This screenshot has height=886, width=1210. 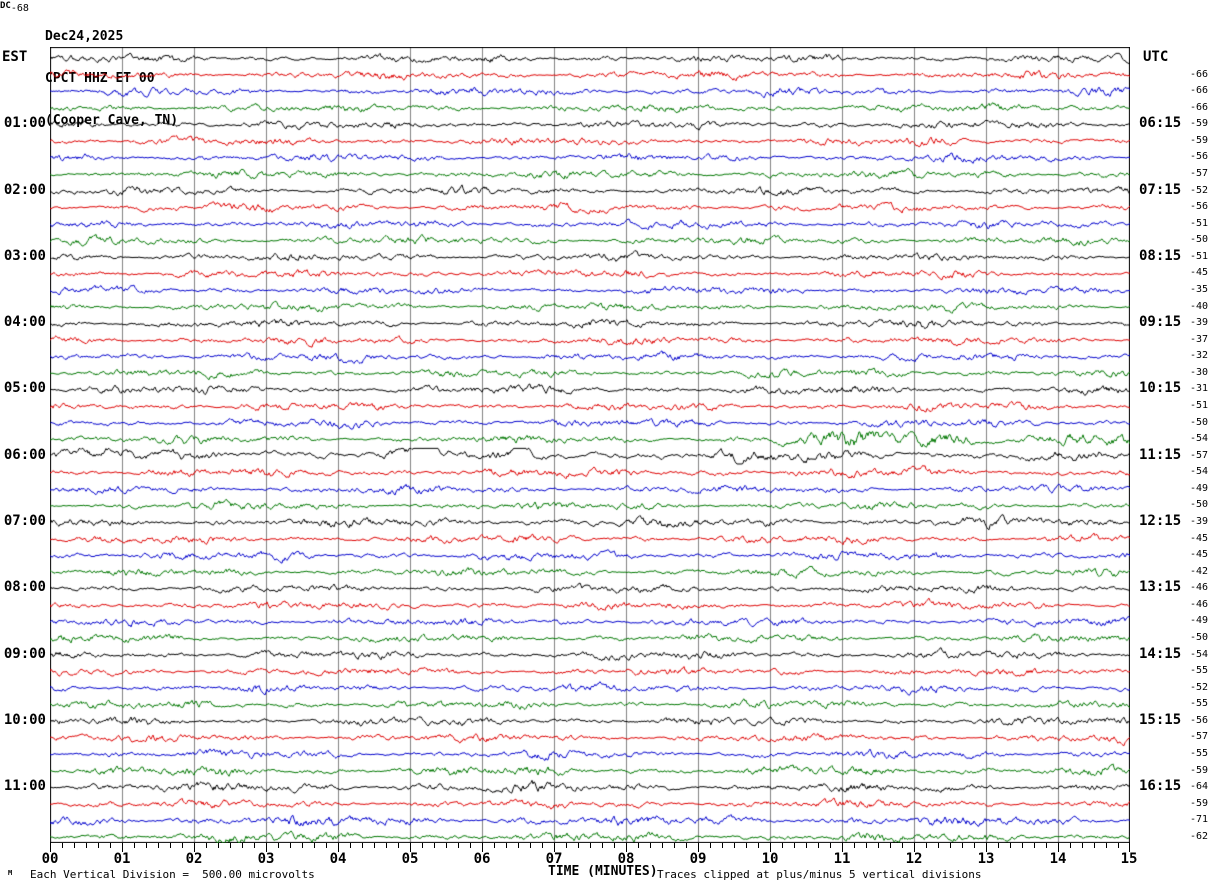 What do you see at coordinates (770, 859) in the screenshot?
I see `x-axis-tick-label: 10` at bounding box center [770, 859].